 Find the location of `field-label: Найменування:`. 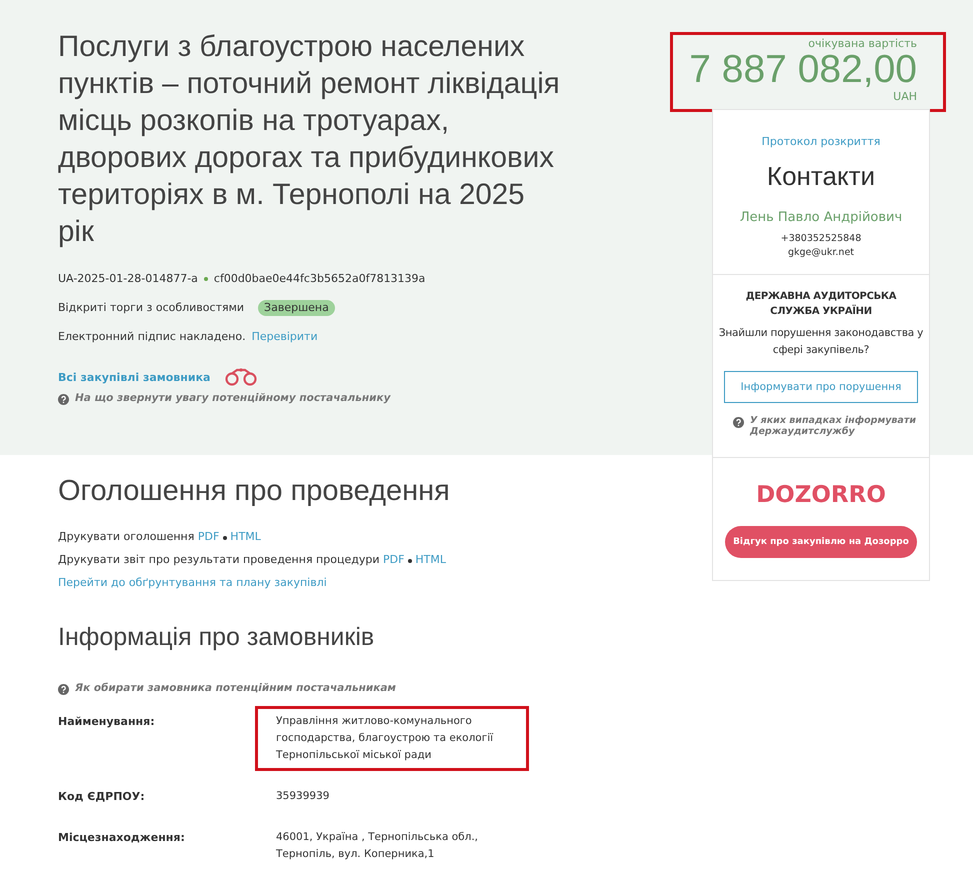

field-label: Найменування: is located at coordinates (107, 722).